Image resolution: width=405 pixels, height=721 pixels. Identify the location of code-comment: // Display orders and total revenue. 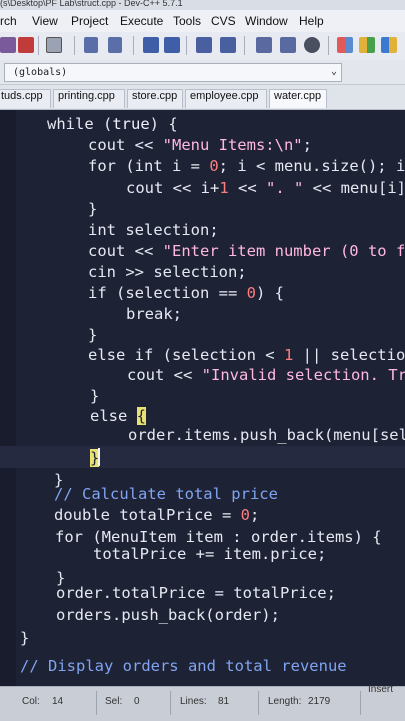
(183, 666).